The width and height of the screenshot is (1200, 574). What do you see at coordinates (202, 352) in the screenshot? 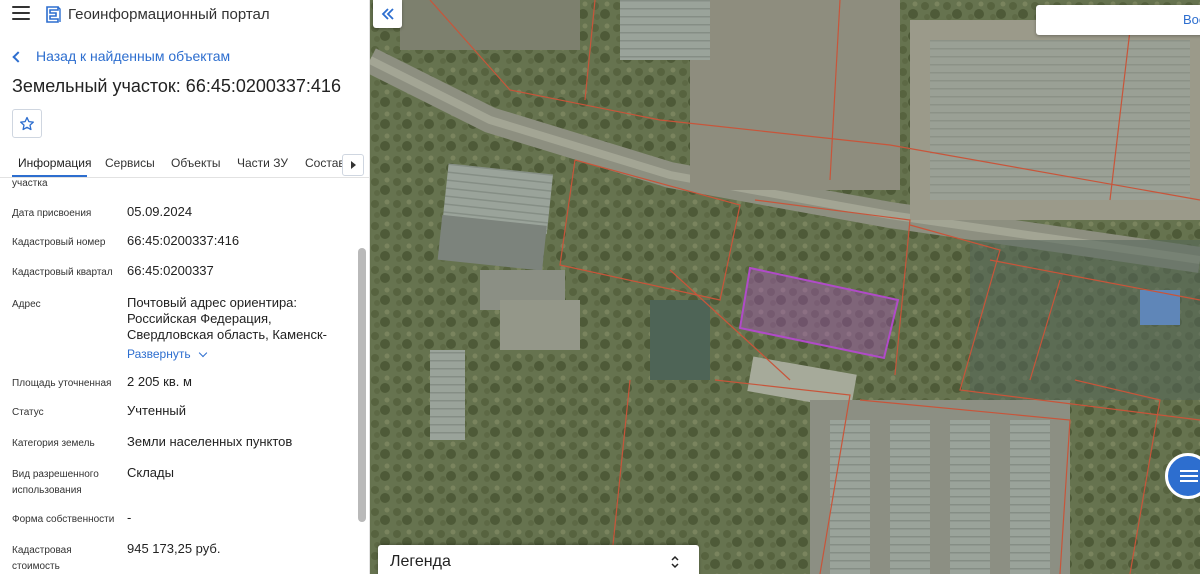
I see `chevron-down-icon` at bounding box center [202, 352].